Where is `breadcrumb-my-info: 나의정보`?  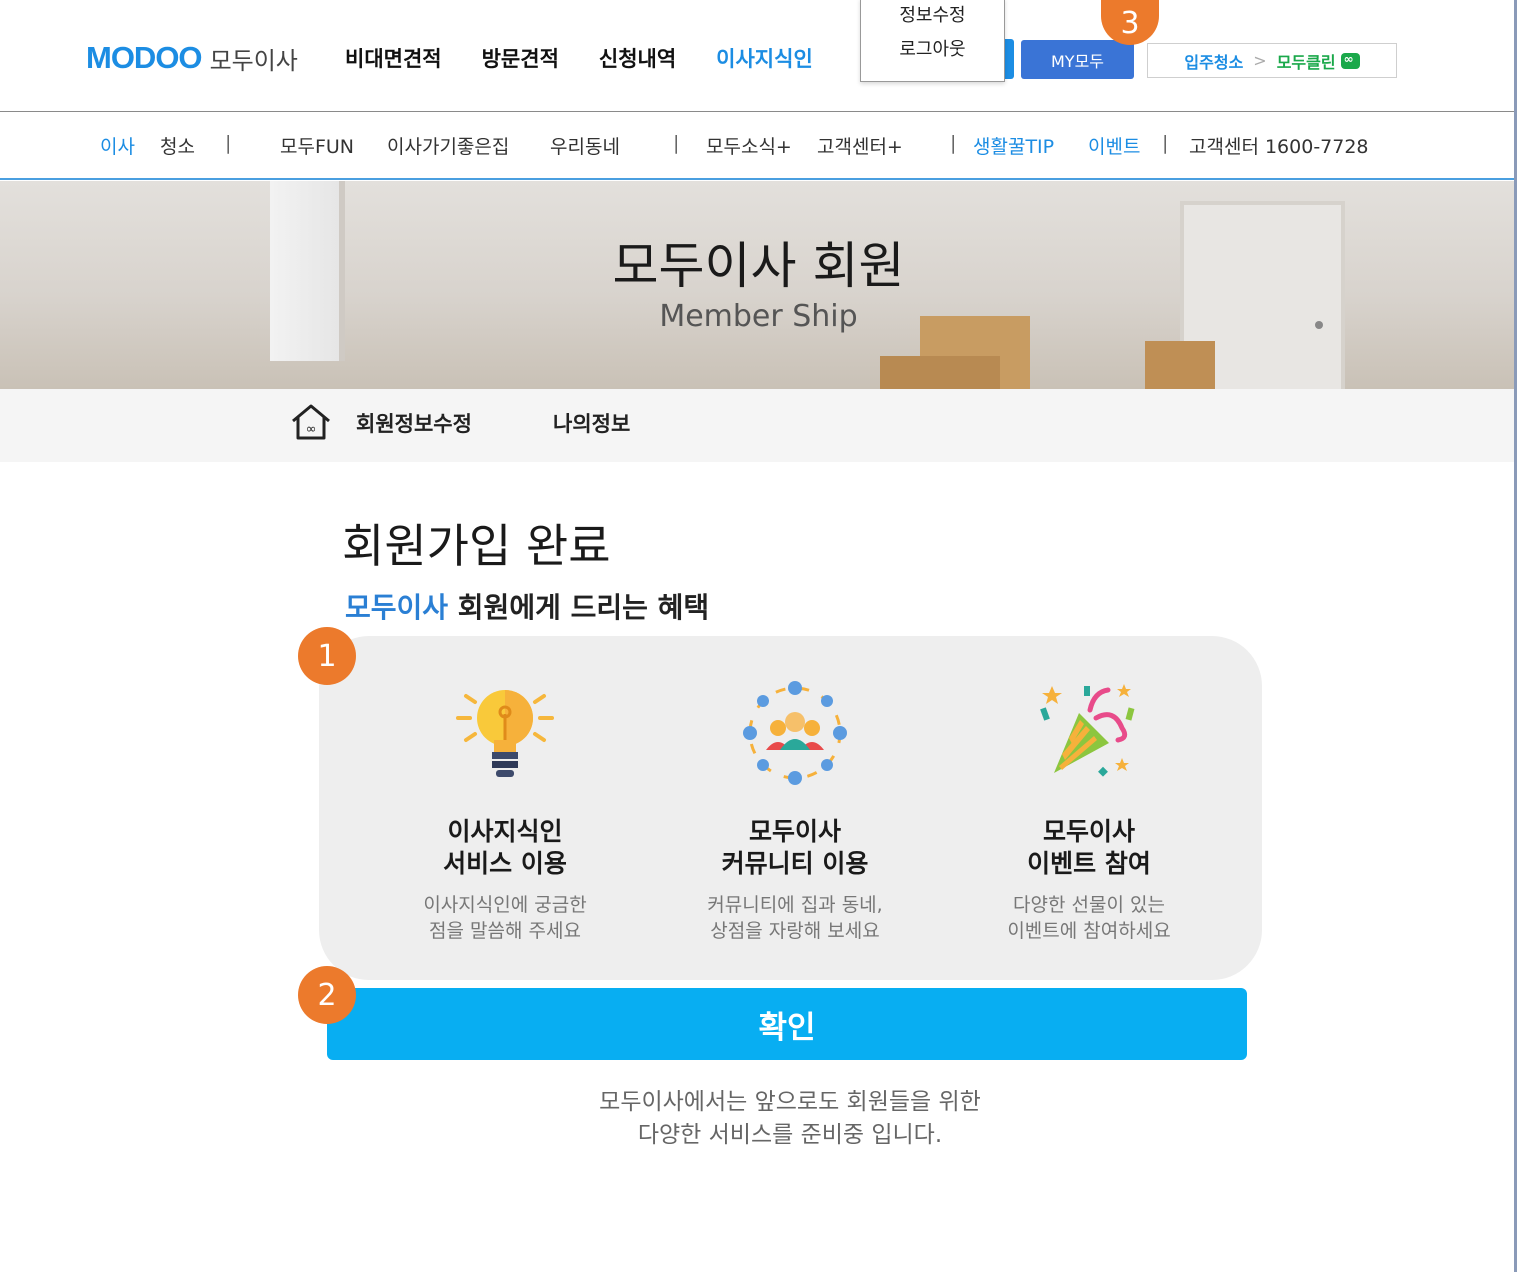 breadcrumb-my-info: 나의정보 is located at coordinates (591, 423).